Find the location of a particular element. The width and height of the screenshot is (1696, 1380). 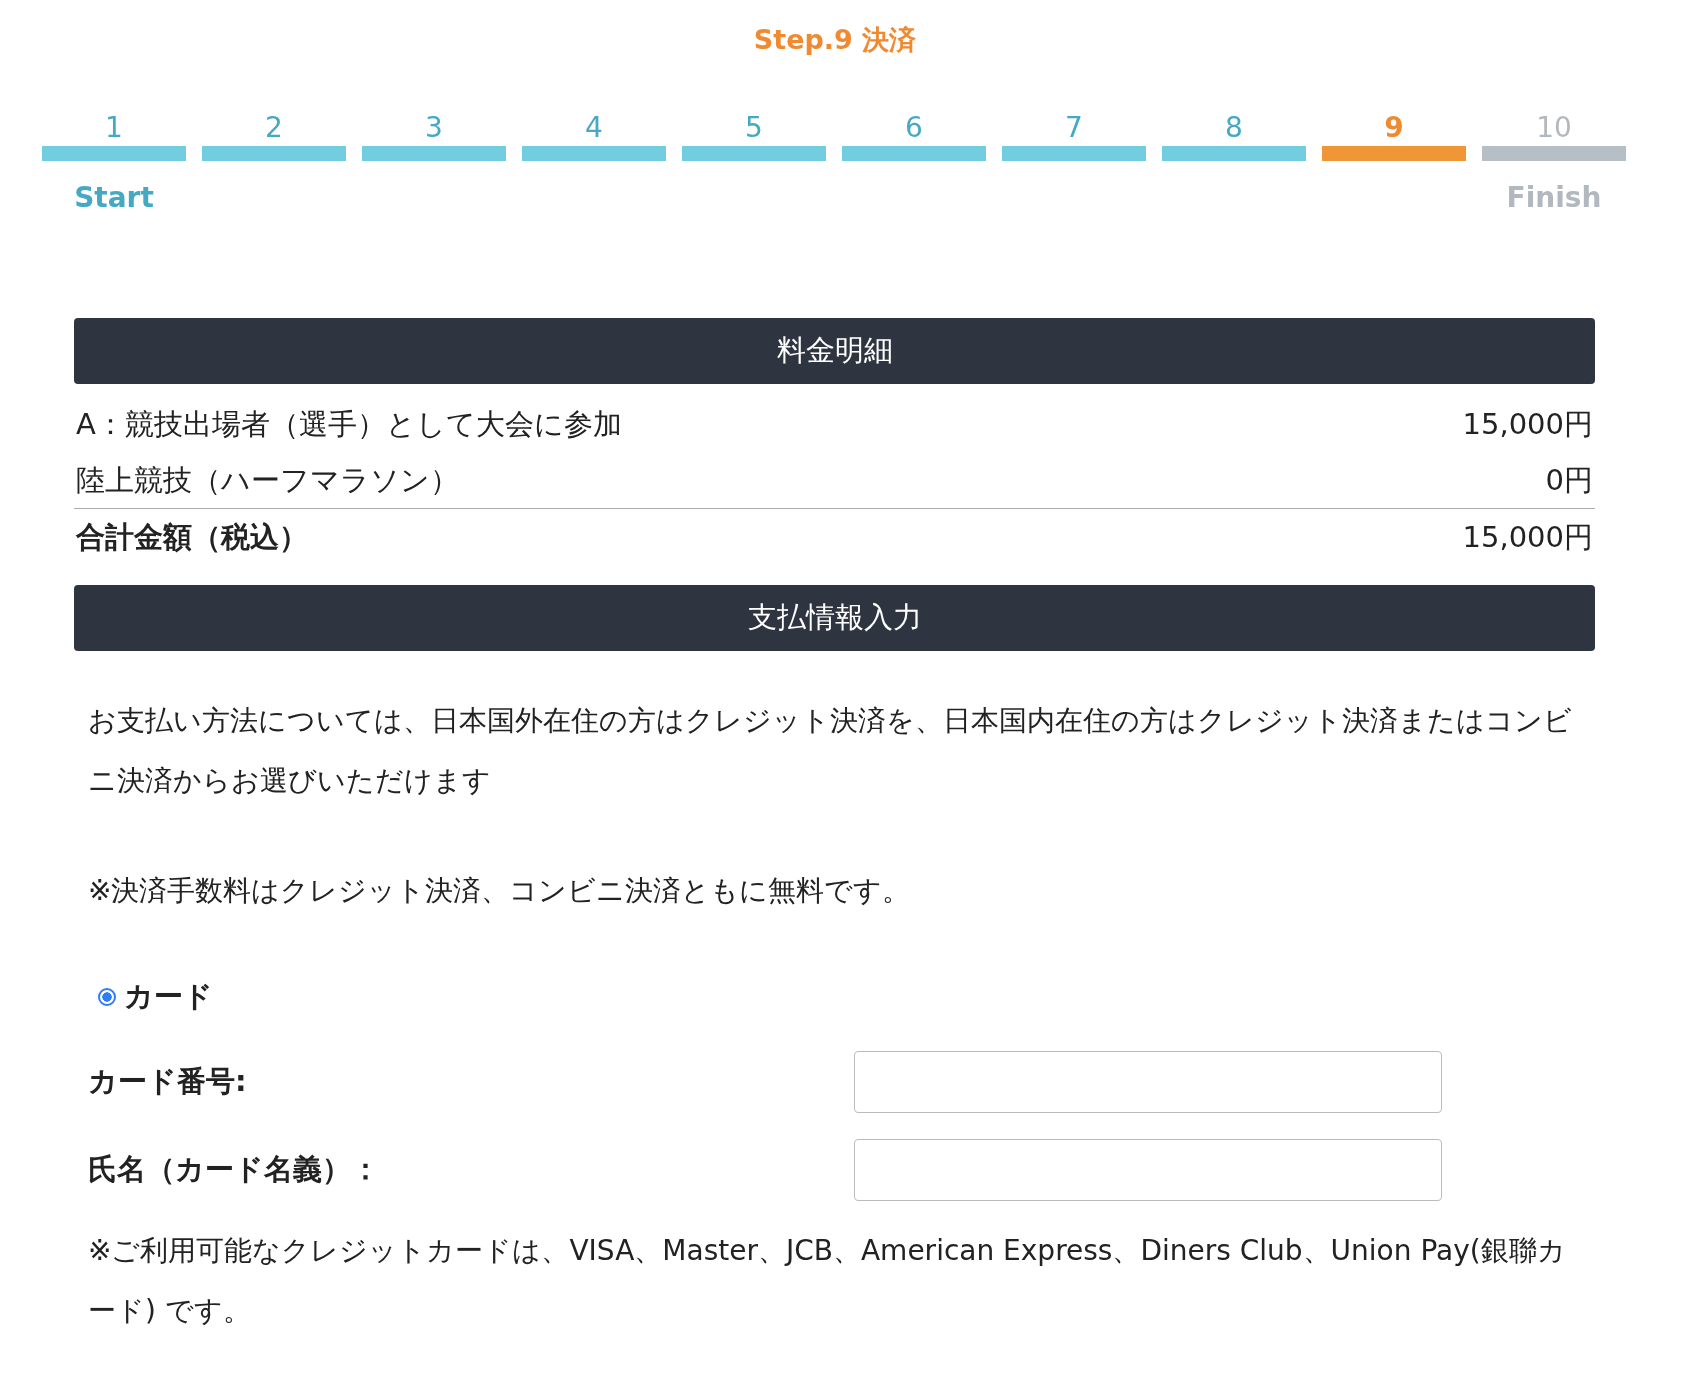

step-title: Step.9 決済 is located at coordinates (835, 40).